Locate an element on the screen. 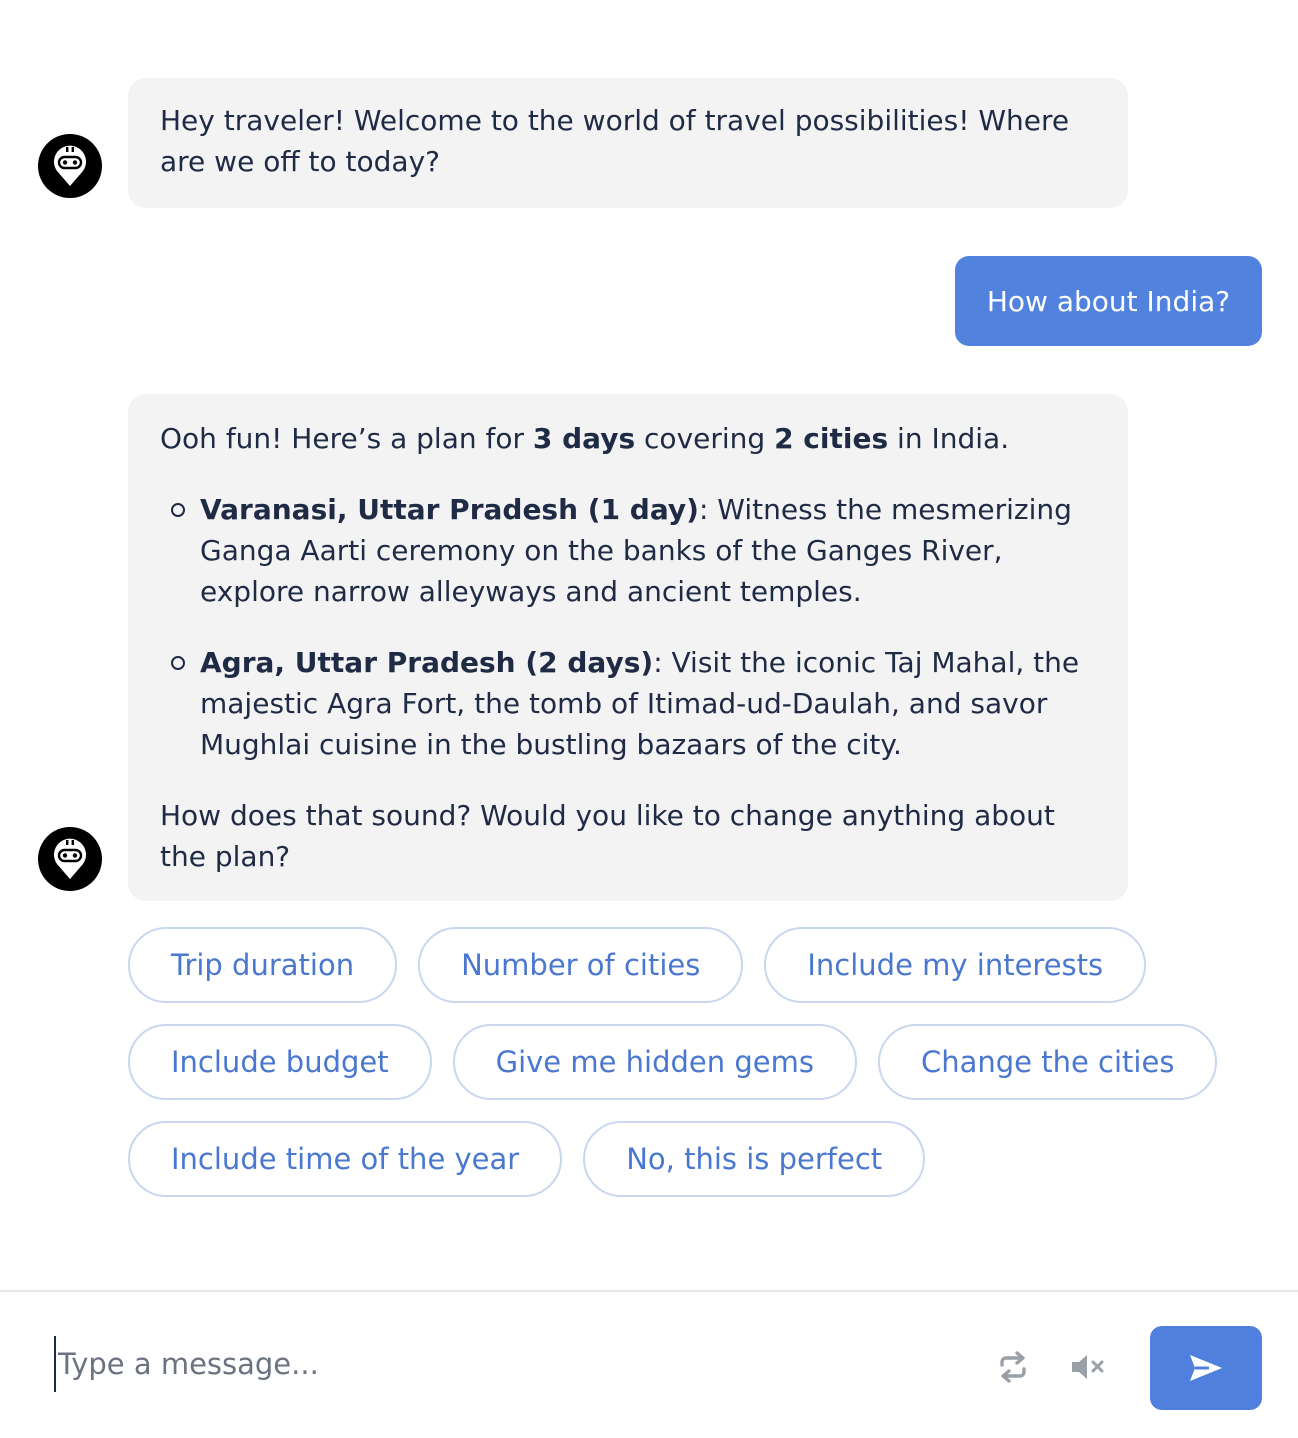 This screenshot has width=1298, height=1438. user-message-text: How about India? is located at coordinates (1108, 301).